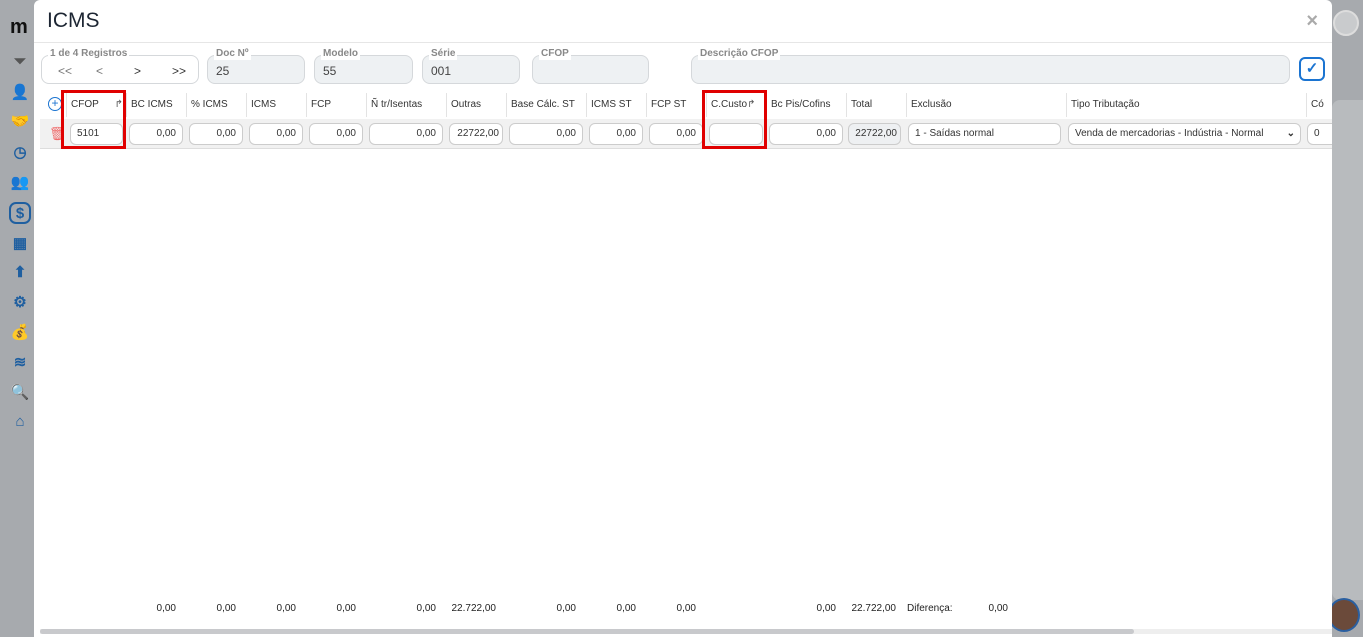 This screenshot has width=1363, height=637. What do you see at coordinates (874, 608) in the screenshot?
I see `total-total: 22.722,00` at bounding box center [874, 608].